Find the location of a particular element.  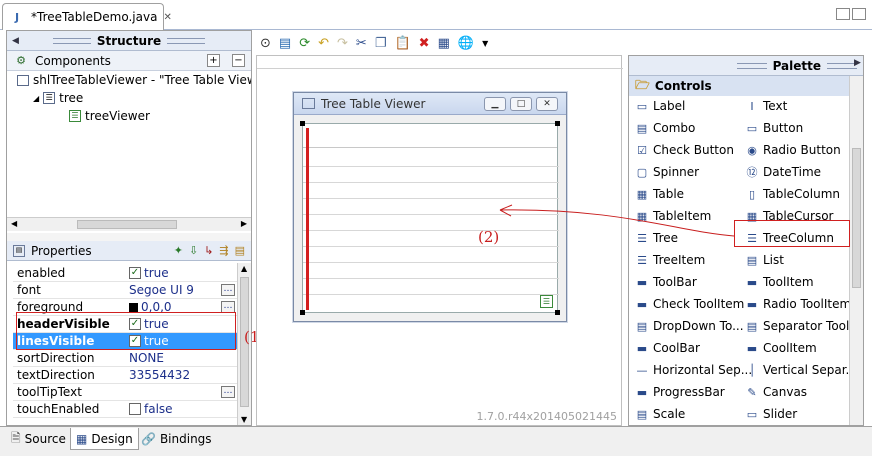

show-events-icon: ✦ is located at coordinates (178, 250).